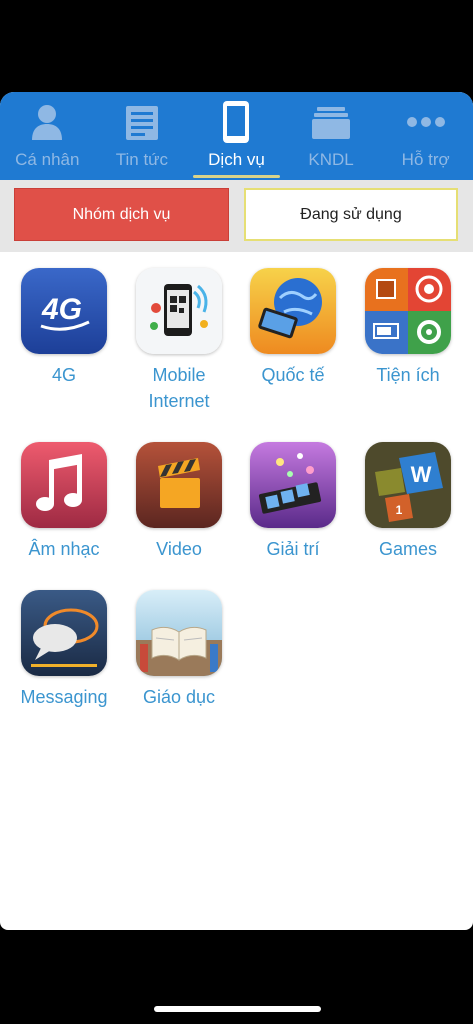 This screenshot has height=1024, width=473. Describe the element at coordinates (236, 159) in the screenshot. I see `tab-label: Dịch vụ` at that location.